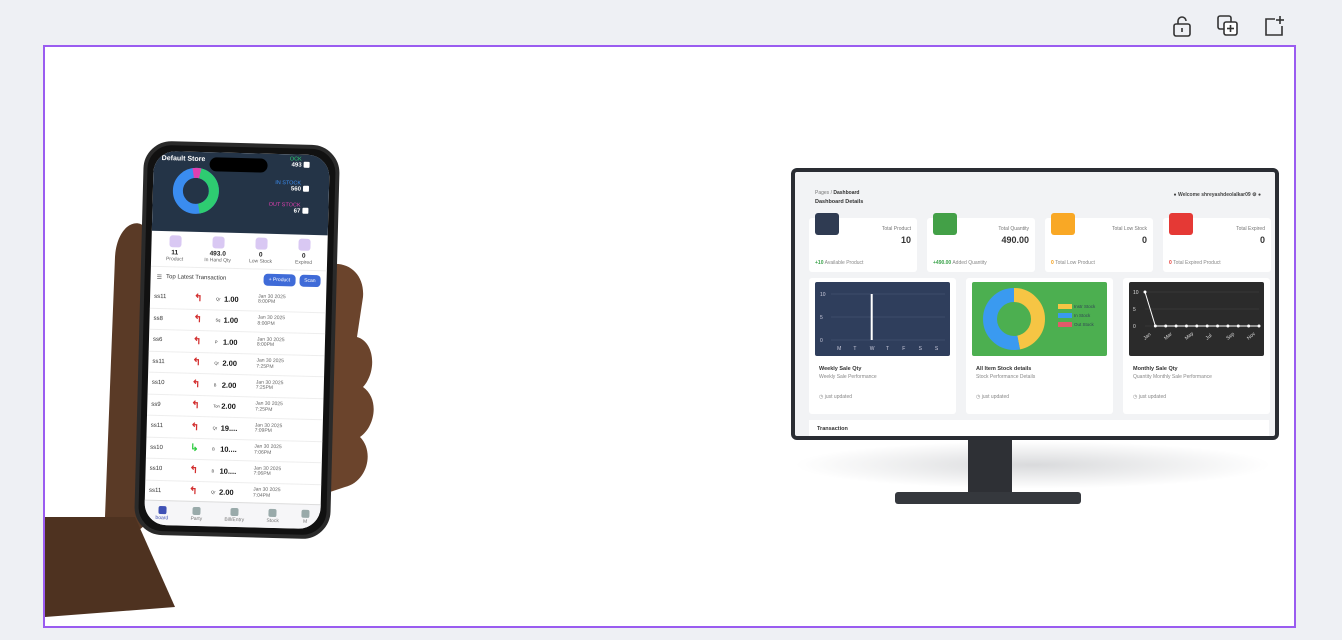 The image size is (1342, 640). What do you see at coordinates (213, 449) in the screenshot?
I see `row-unit: B` at bounding box center [213, 449].